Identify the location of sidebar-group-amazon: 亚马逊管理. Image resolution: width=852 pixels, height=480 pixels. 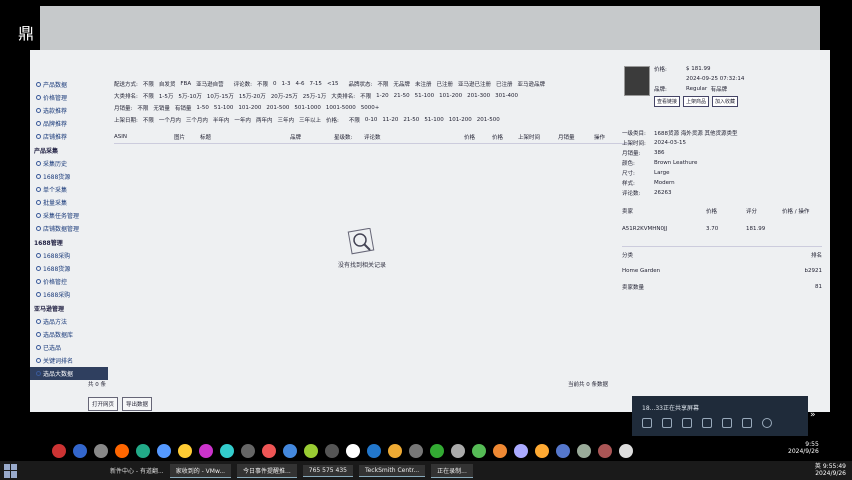
(69, 308).